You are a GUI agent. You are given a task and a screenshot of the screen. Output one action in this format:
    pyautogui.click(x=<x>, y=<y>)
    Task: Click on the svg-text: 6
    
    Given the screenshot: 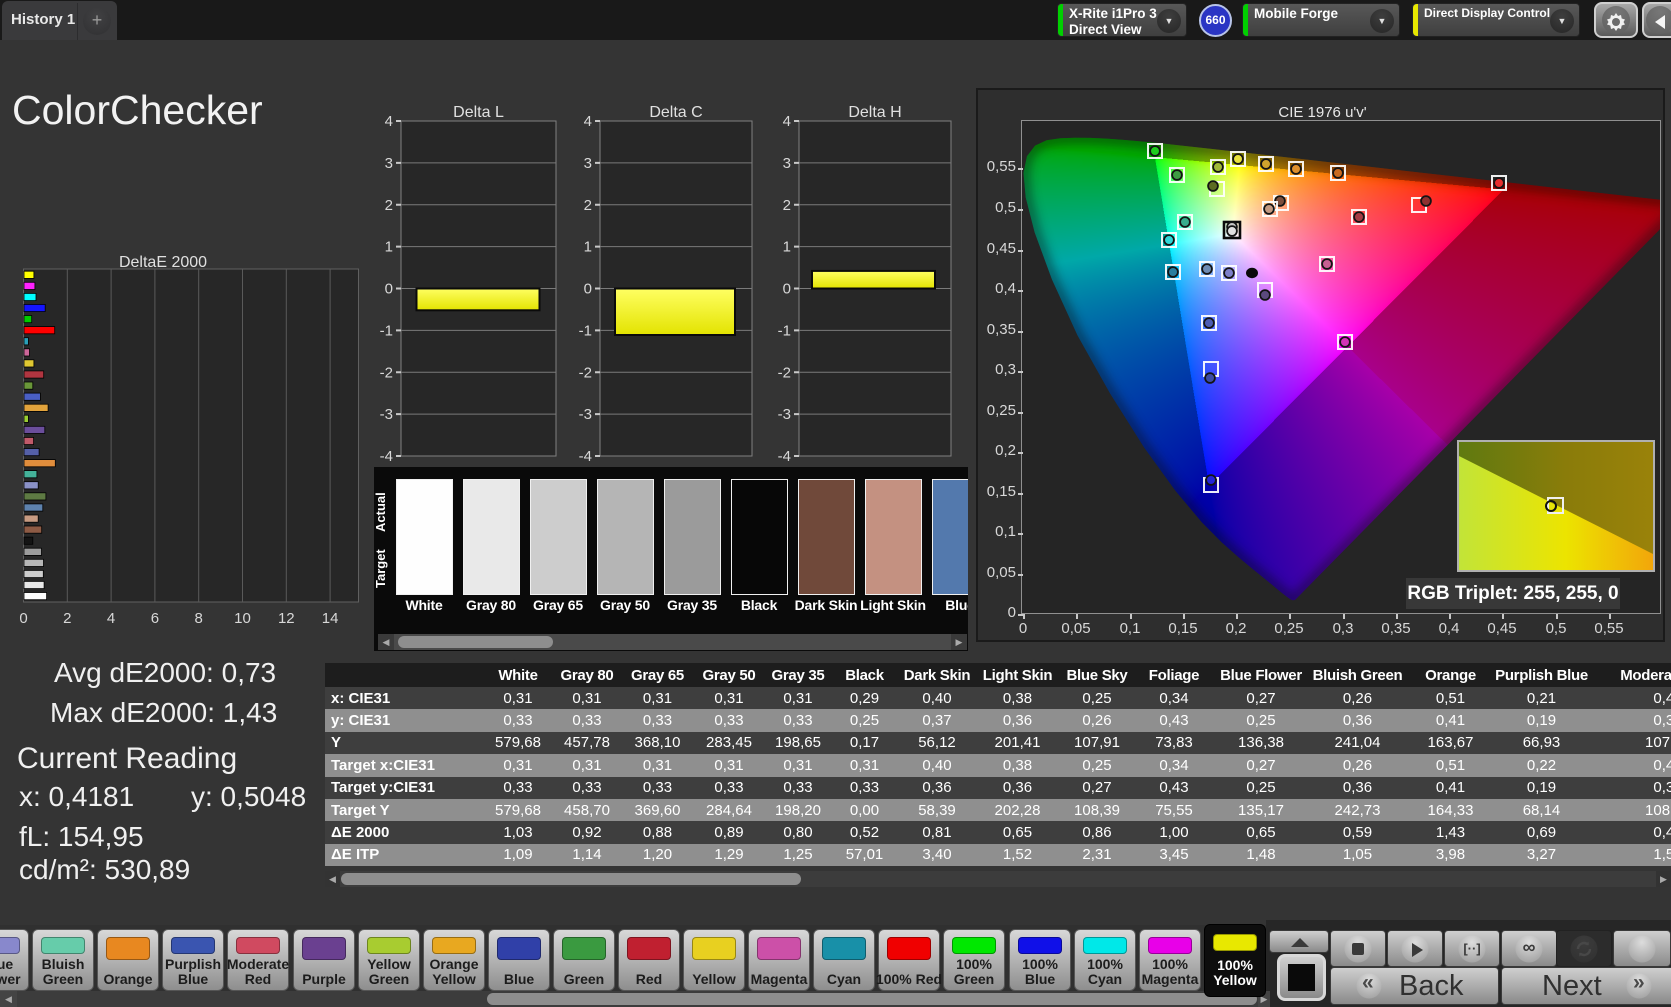 What is the action you would take?
    pyautogui.click(x=155, y=618)
    